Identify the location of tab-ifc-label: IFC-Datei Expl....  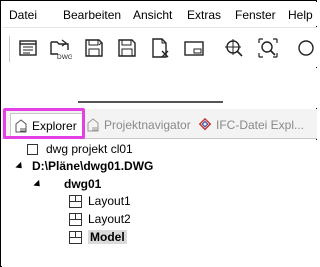
(260, 125).